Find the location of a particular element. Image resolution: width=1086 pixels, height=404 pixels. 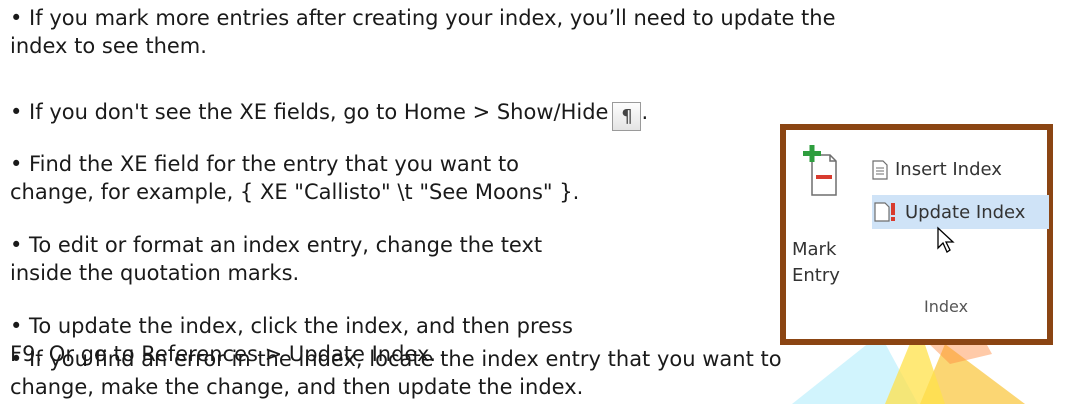

group-label: Index is located at coordinates (946, 306).